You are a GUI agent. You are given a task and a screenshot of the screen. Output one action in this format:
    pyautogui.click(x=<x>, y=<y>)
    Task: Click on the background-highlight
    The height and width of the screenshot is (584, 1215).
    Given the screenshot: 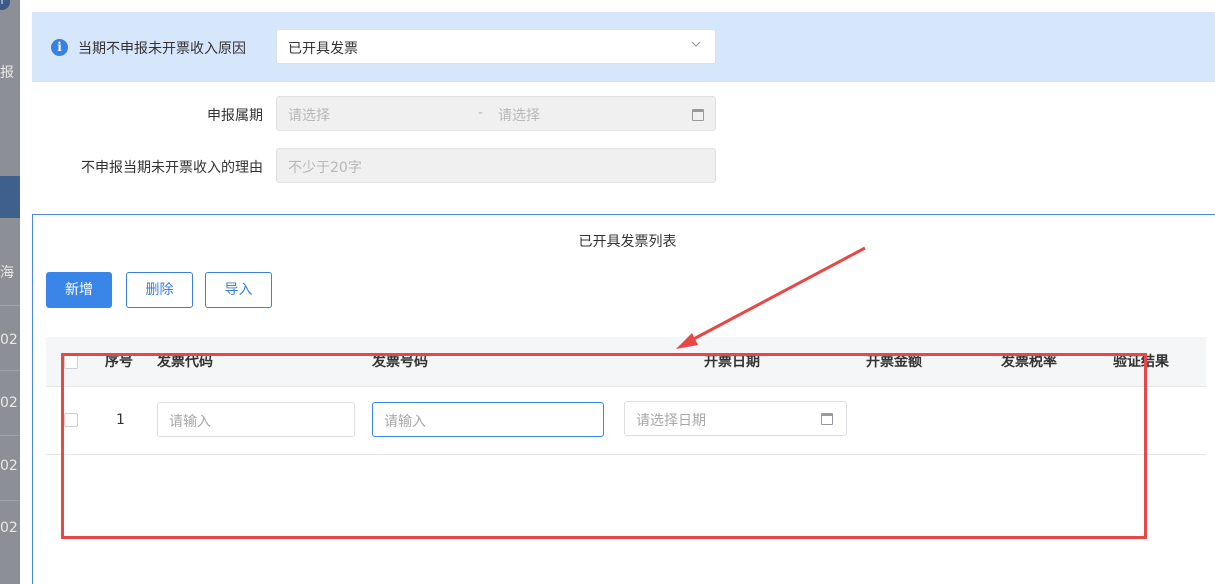 What is the action you would take?
    pyautogui.click(x=10, y=197)
    